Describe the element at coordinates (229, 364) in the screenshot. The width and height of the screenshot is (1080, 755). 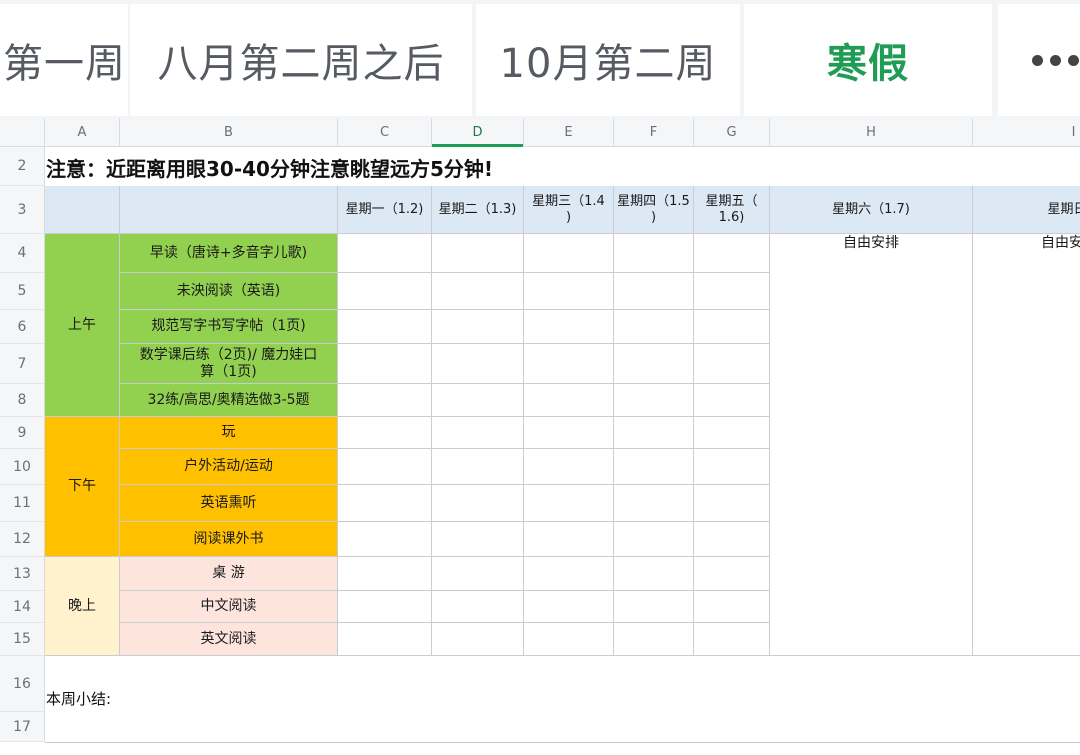
I see `task-cell: 数学课后练（2页)/ 魔力娃口 算（1页)` at that location.